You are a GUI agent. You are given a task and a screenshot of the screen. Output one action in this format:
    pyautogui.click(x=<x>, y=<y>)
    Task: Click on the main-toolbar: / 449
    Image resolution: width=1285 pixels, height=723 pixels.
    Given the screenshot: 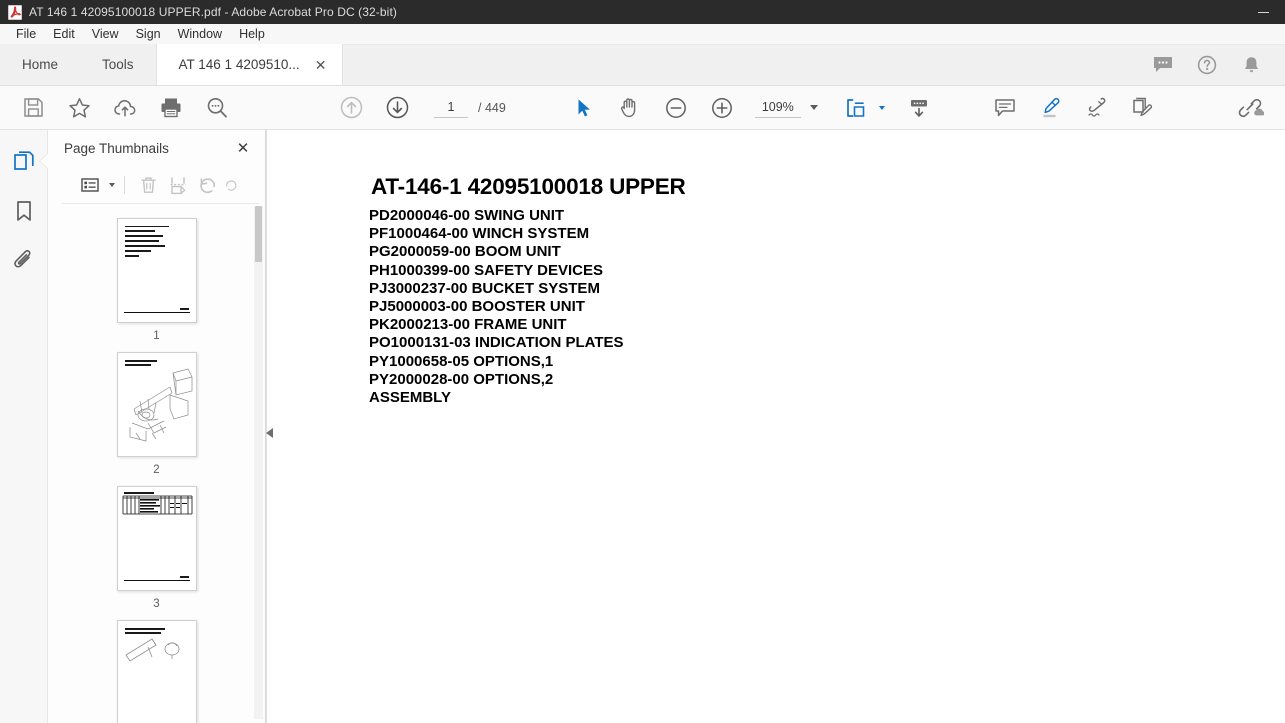 What is the action you would take?
    pyautogui.click(x=642, y=108)
    